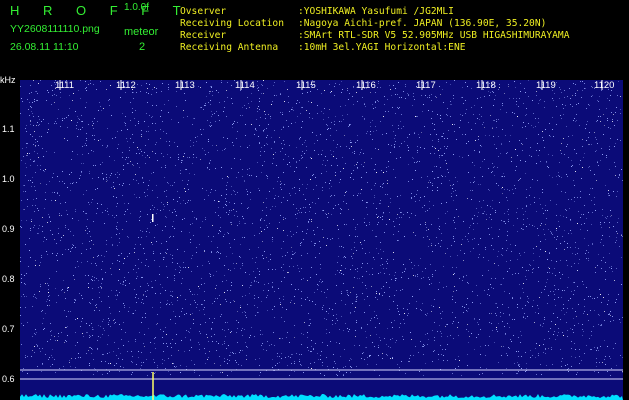 The width and height of the screenshot is (629, 400). I want to click on baseline-strip, so click(321, 397).